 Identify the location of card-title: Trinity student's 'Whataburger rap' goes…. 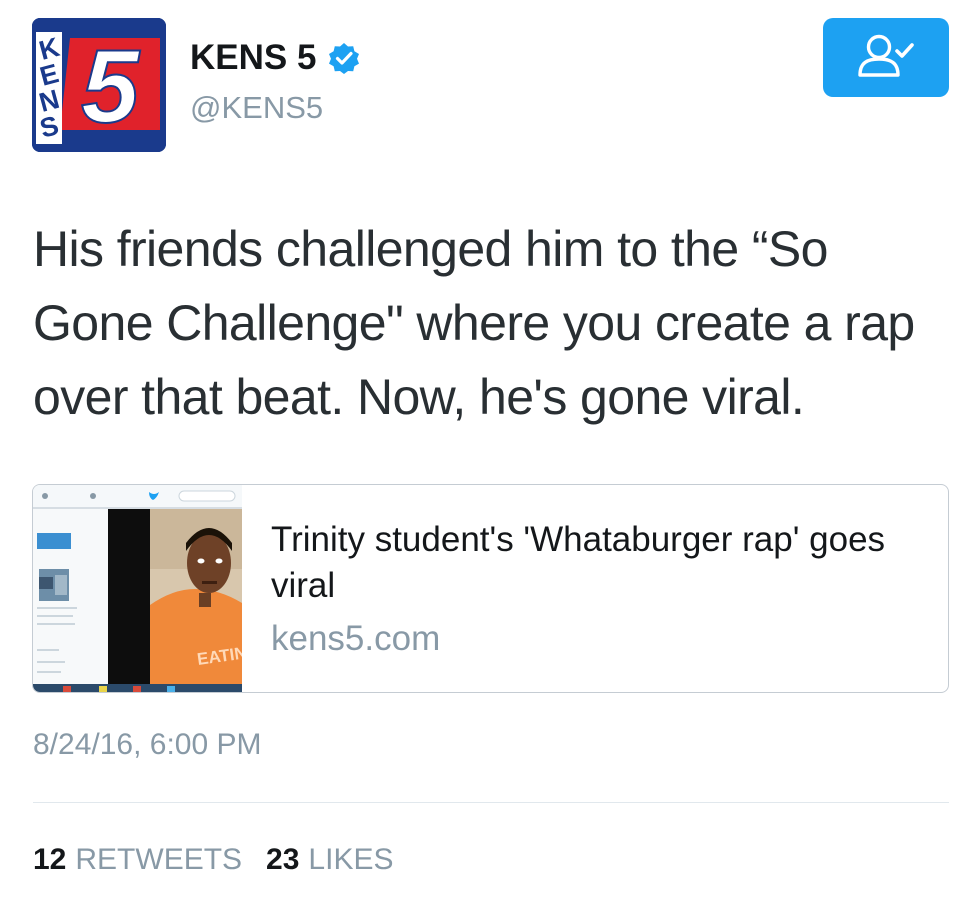
(578, 562).